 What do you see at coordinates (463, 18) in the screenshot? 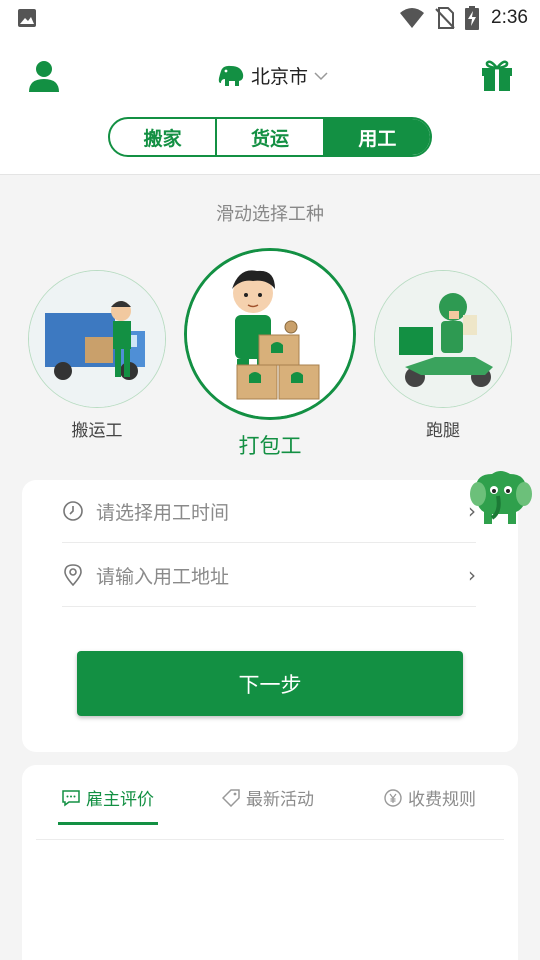
I see `status-icons: 2:36` at bounding box center [463, 18].